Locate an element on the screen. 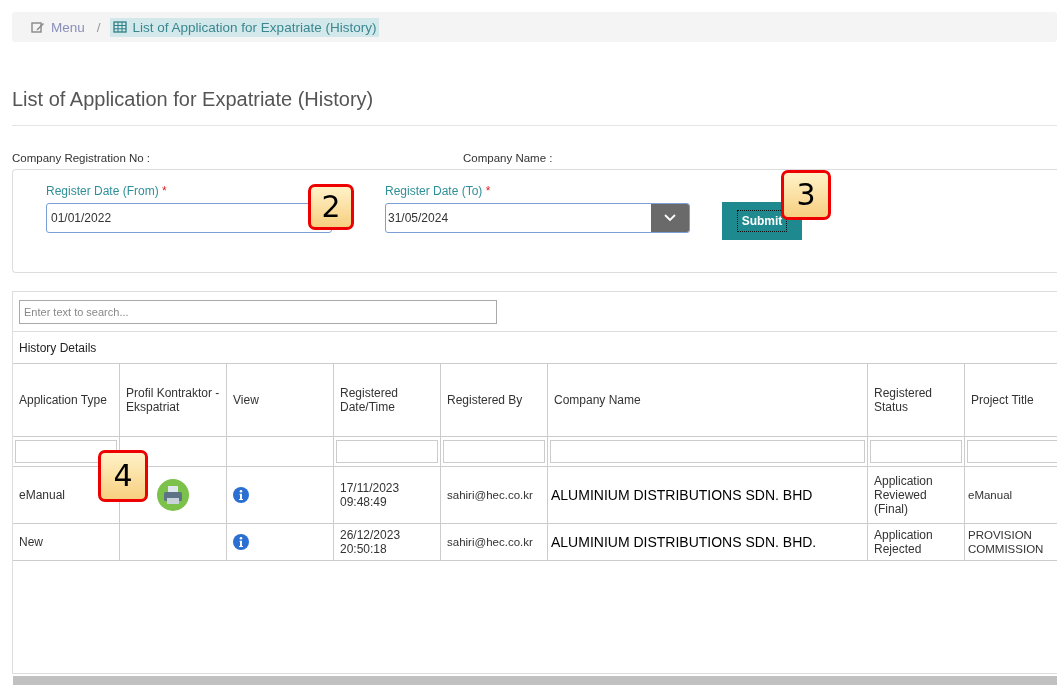 The width and height of the screenshot is (1057, 686). table-cell: ALUMINIUM DISTRIBUTIONS SDN. BHD. is located at coordinates (707, 542).